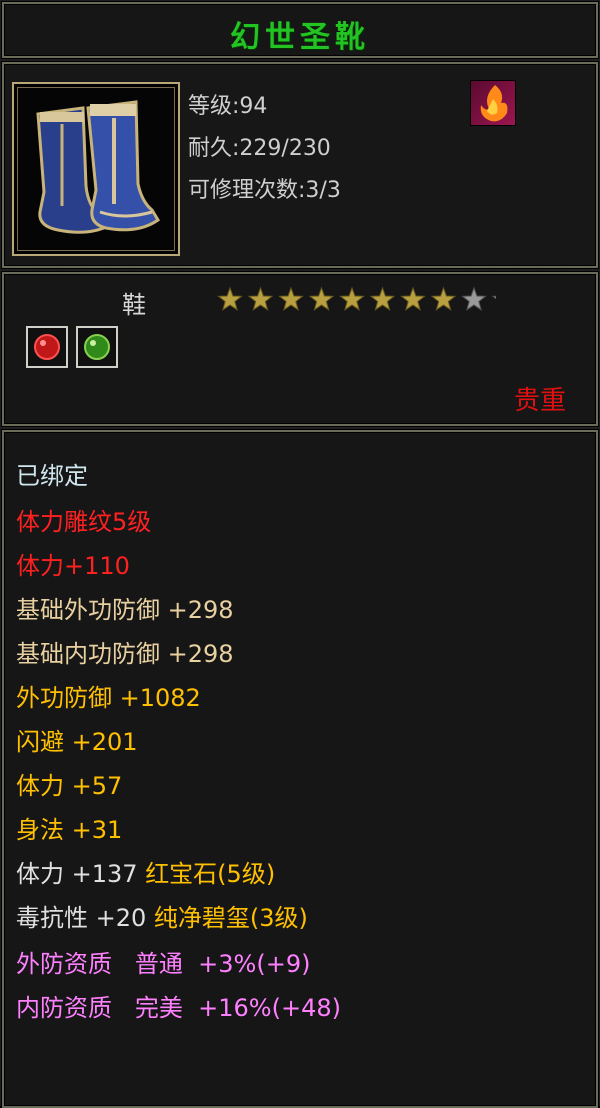 This screenshot has height=1108, width=600. What do you see at coordinates (493, 103) in the screenshot?
I see `fire-attribute-icon` at bounding box center [493, 103].